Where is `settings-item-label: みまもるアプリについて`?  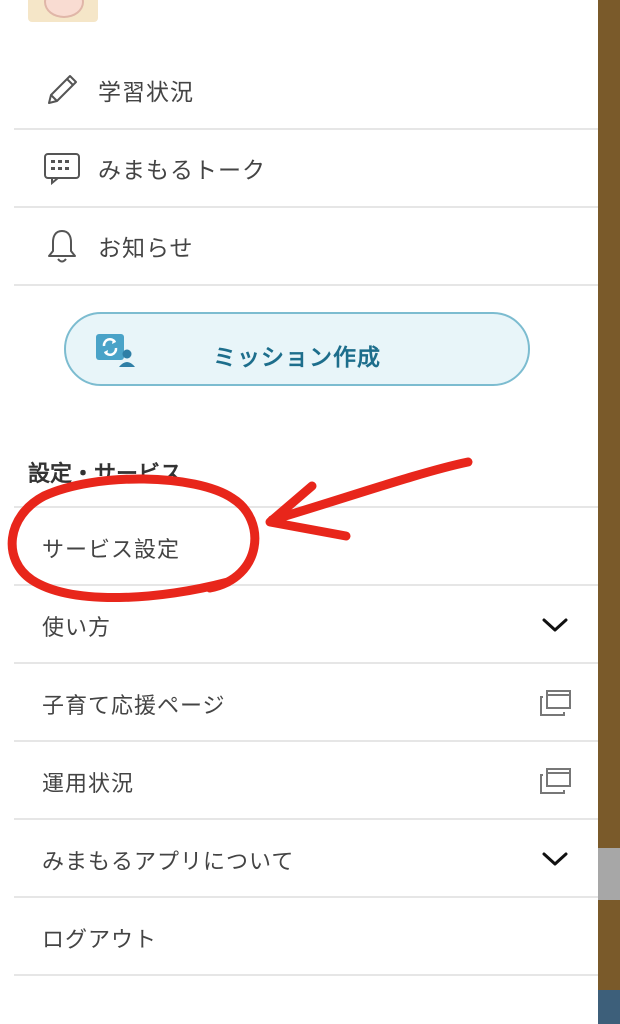 settings-item-label: みまもるアプリについて is located at coordinates (168, 862).